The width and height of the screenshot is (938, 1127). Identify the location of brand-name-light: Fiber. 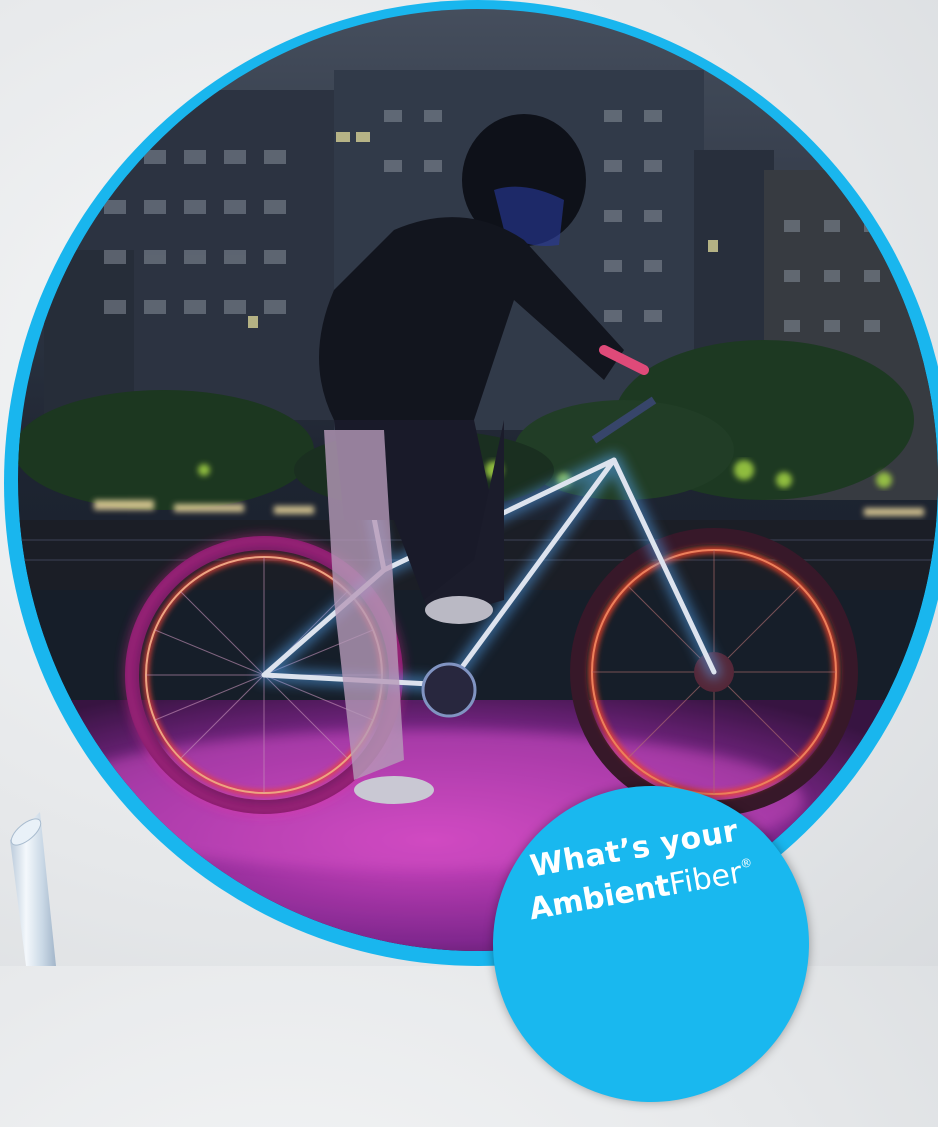
(705, 879).